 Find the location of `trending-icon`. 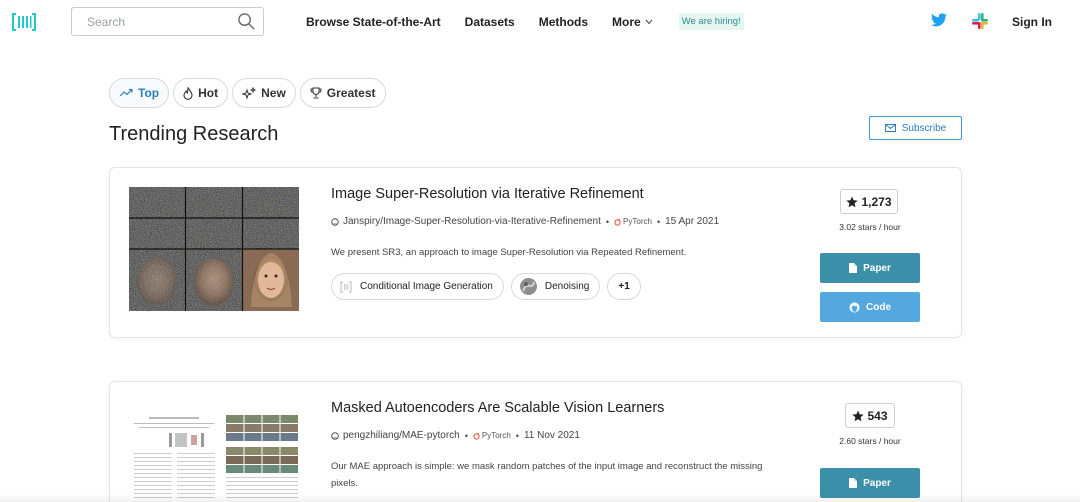

trending-icon is located at coordinates (126, 92).